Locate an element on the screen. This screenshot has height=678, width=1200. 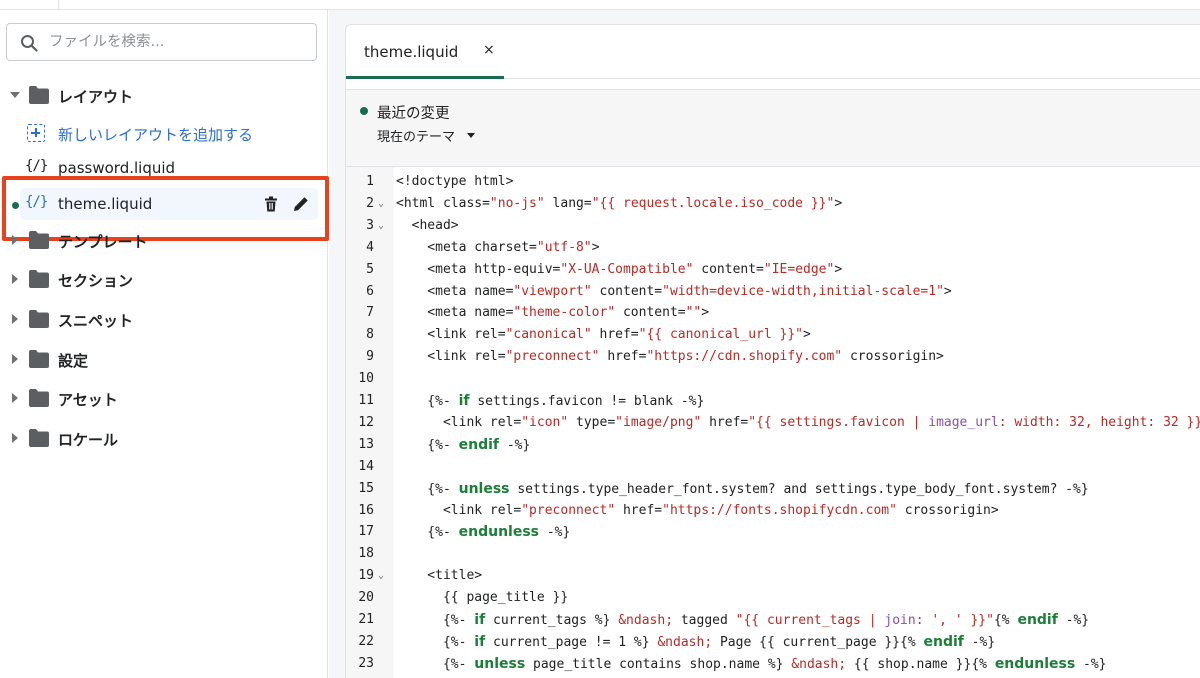
line-number: 1 is located at coordinates (370, 181).